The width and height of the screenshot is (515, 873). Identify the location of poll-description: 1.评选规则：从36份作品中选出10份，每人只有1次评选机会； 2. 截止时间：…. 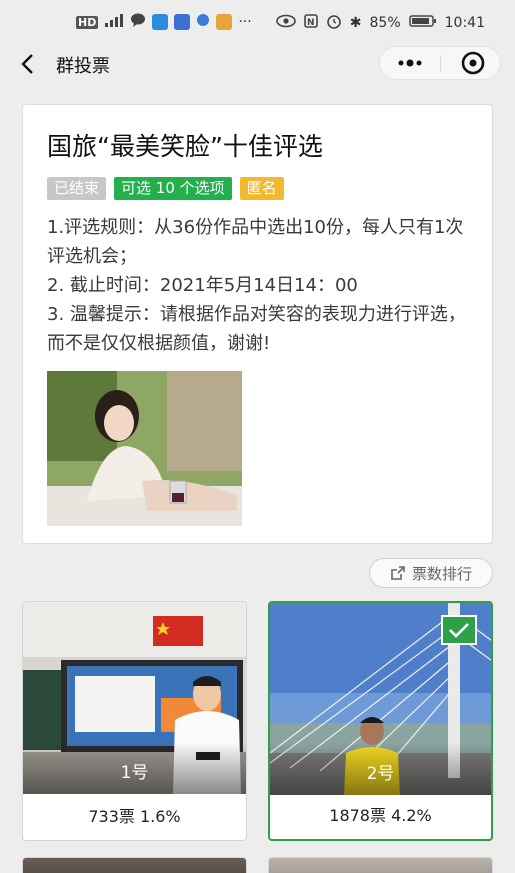
(262, 285).